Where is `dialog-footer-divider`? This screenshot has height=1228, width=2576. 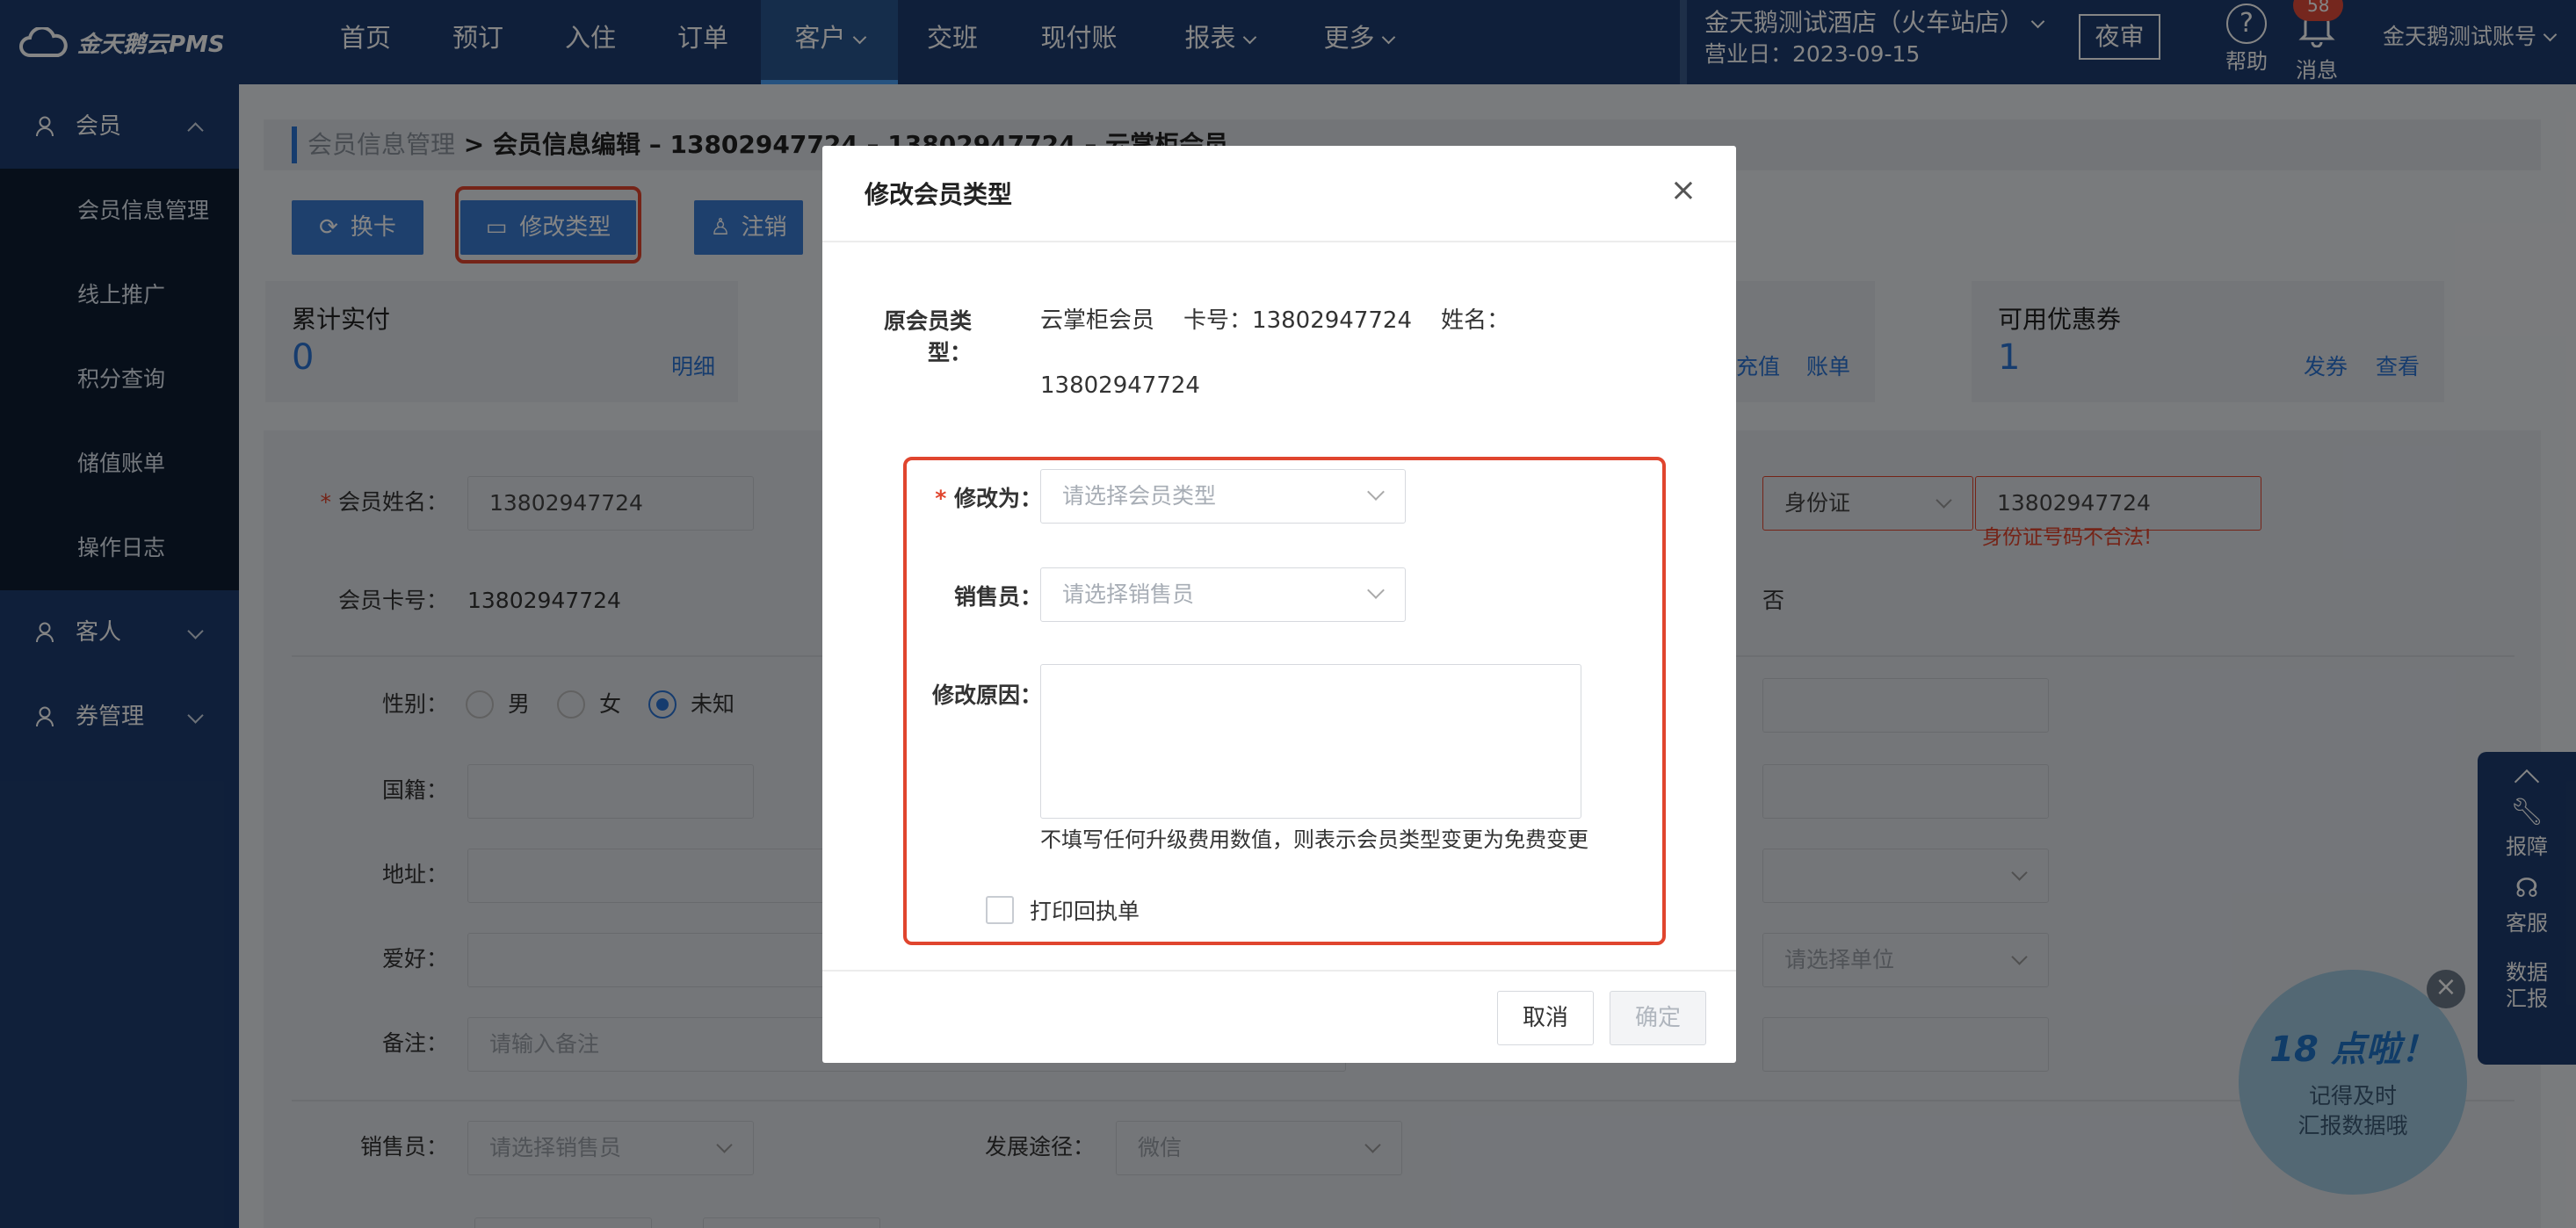 dialog-footer-divider is located at coordinates (1279, 971).